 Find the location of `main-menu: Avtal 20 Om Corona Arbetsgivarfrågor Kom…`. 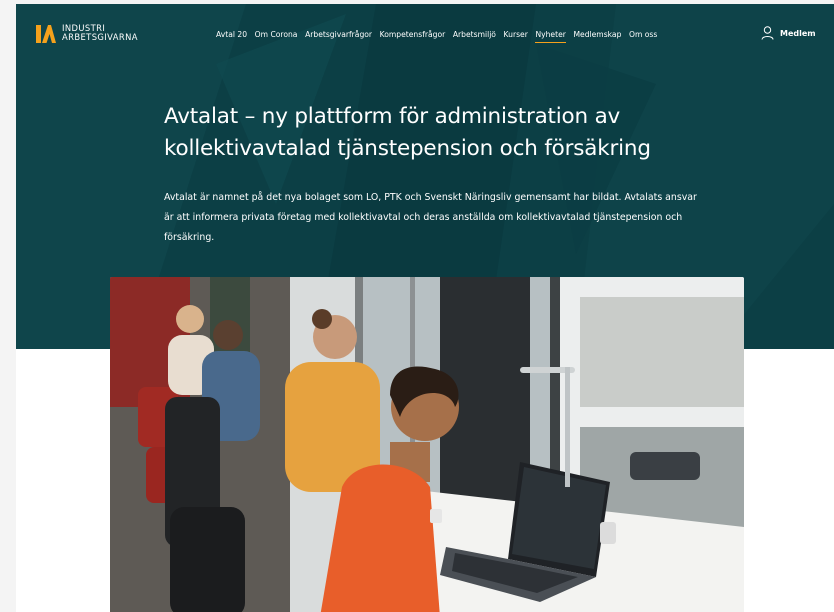

main-menu: Avtal 20 Om Corona Arbetsgivarfrågor Kom… is located at coordinates (440, 36).